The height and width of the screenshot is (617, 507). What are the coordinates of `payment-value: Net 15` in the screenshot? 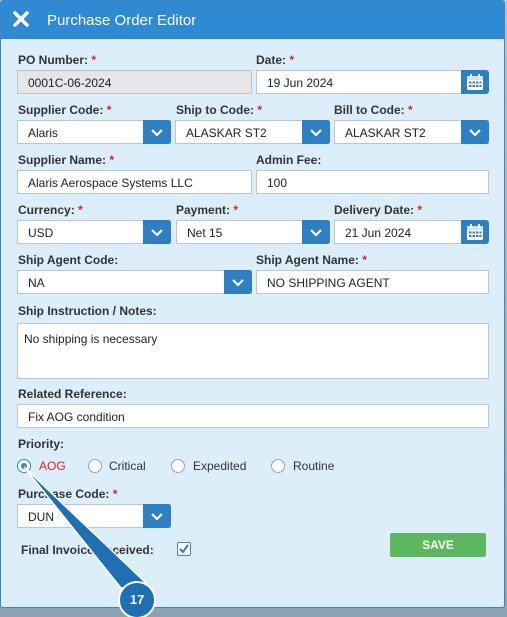 It's located at (205, 233).